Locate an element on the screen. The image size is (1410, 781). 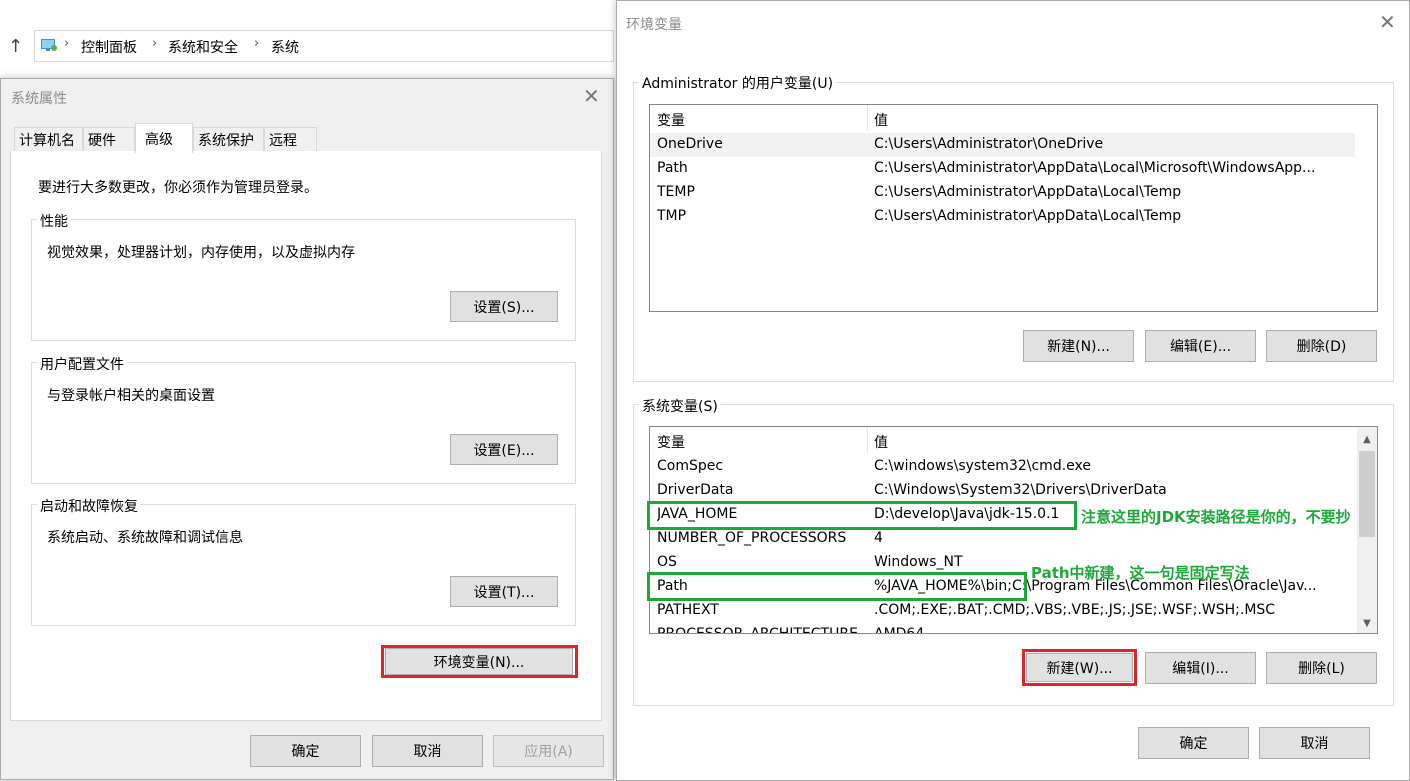
highlight-env-button is located at coordinates (479, 661).